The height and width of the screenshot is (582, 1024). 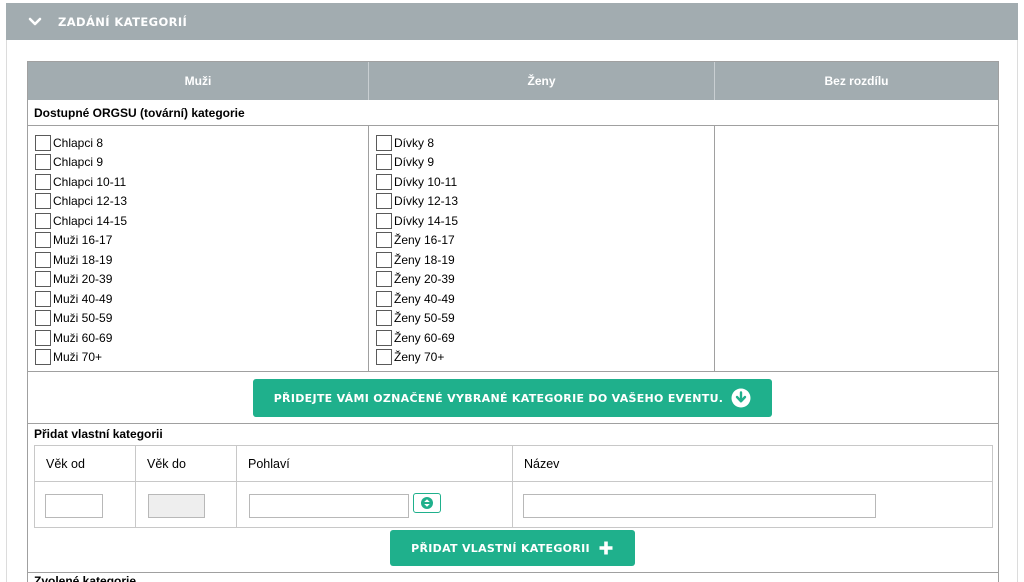 I want to click on arrow-down-circle-icon, so click(x=741, y=398).